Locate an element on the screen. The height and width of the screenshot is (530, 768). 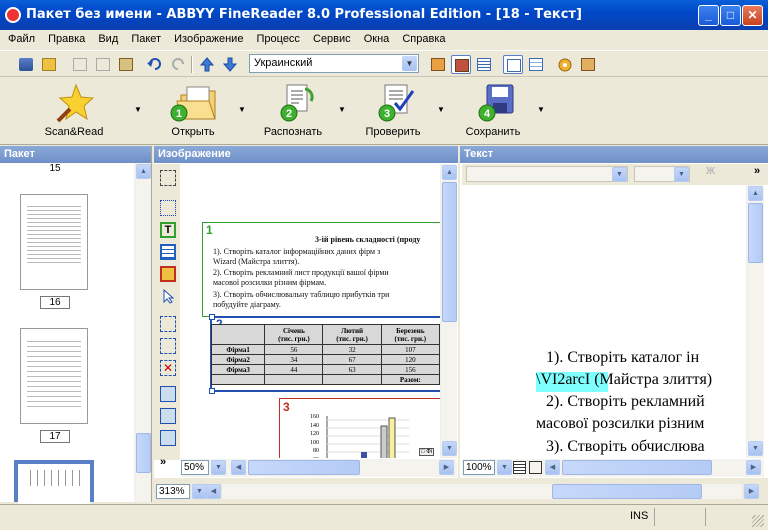
menu-batch: Пакет is located at coordinates (146, 37).